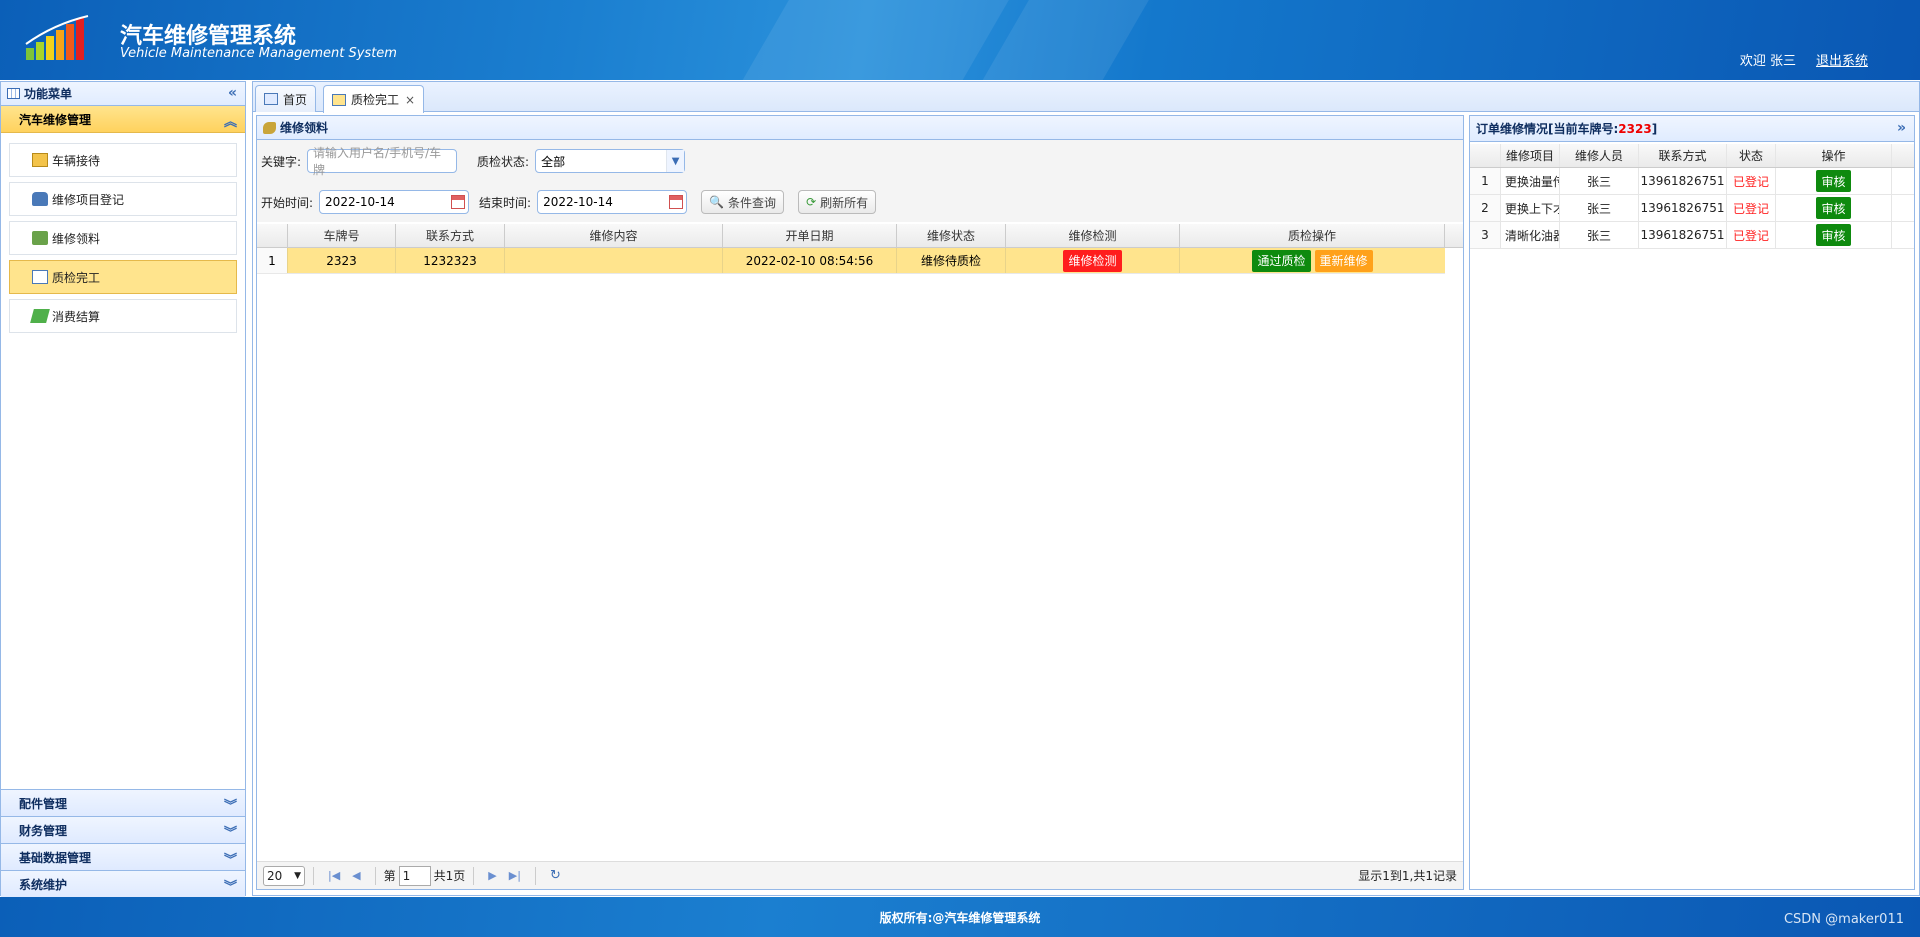 The image size is (1920, 937). I want to click on column-header: 维修内容, so click(614, 235).